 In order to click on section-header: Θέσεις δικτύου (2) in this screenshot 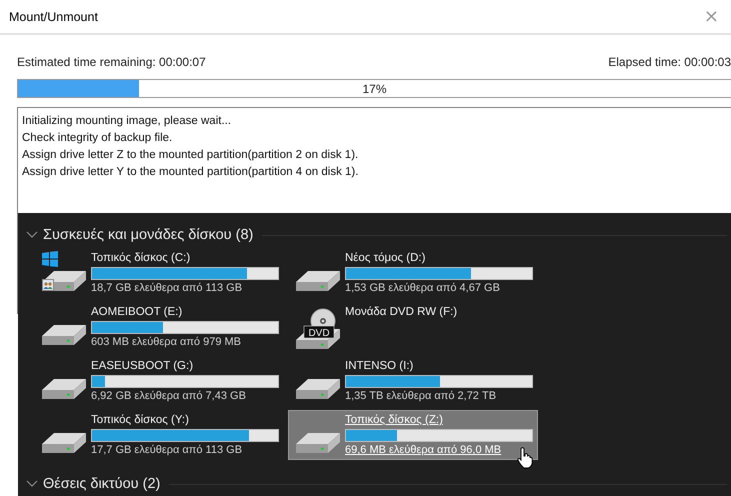, I will do `click(374, 484)`.